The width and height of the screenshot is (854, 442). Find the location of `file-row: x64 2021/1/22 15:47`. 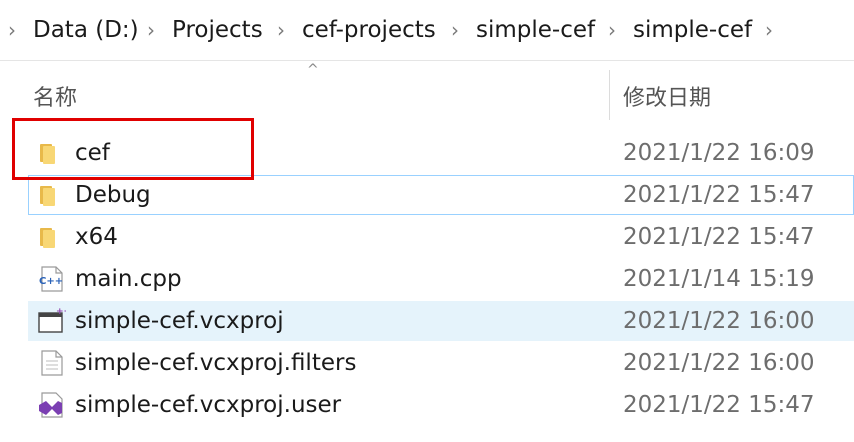

file-row: x64 2021/1/22 15:47 is located at coordinates (427, 237).